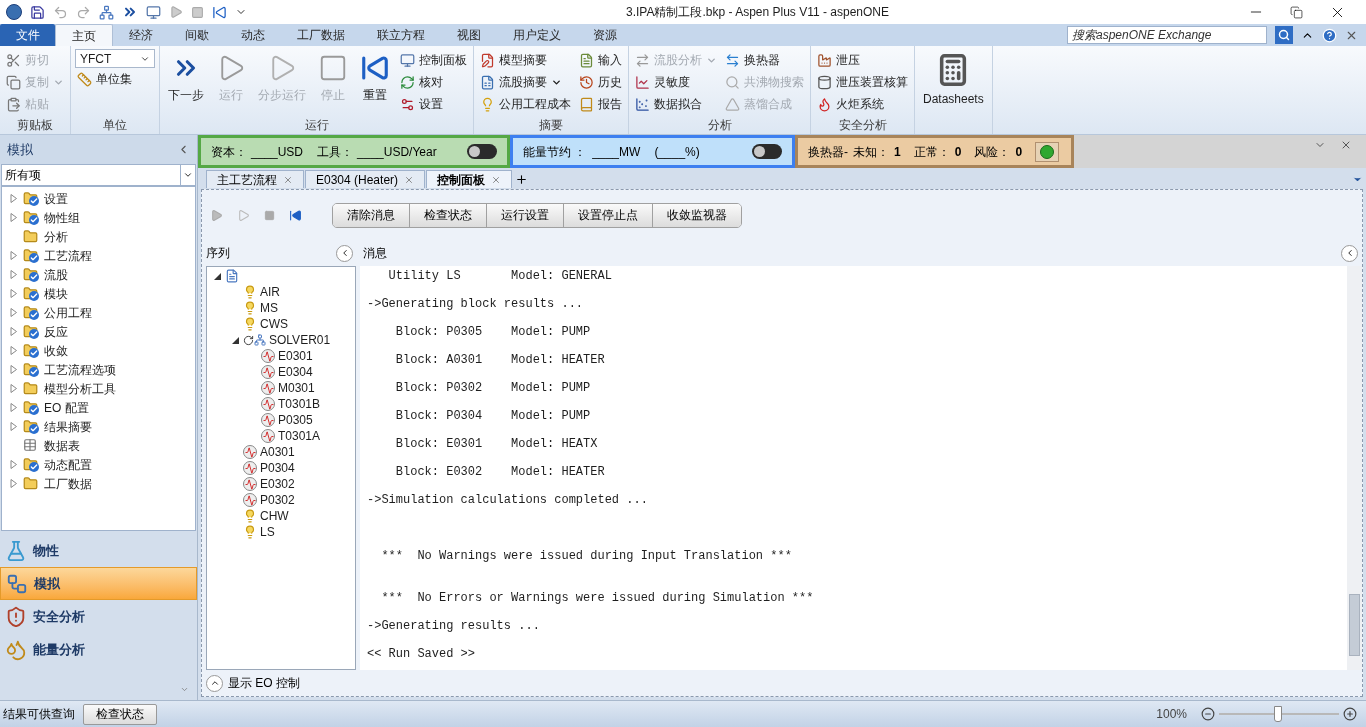 Image resolution: width=1366 pixels, height=727 pixels. What do you see at coordinates (277, 452) in the screenshot?
I see `sequence-item: A0301` at bounding box center [277, 452].